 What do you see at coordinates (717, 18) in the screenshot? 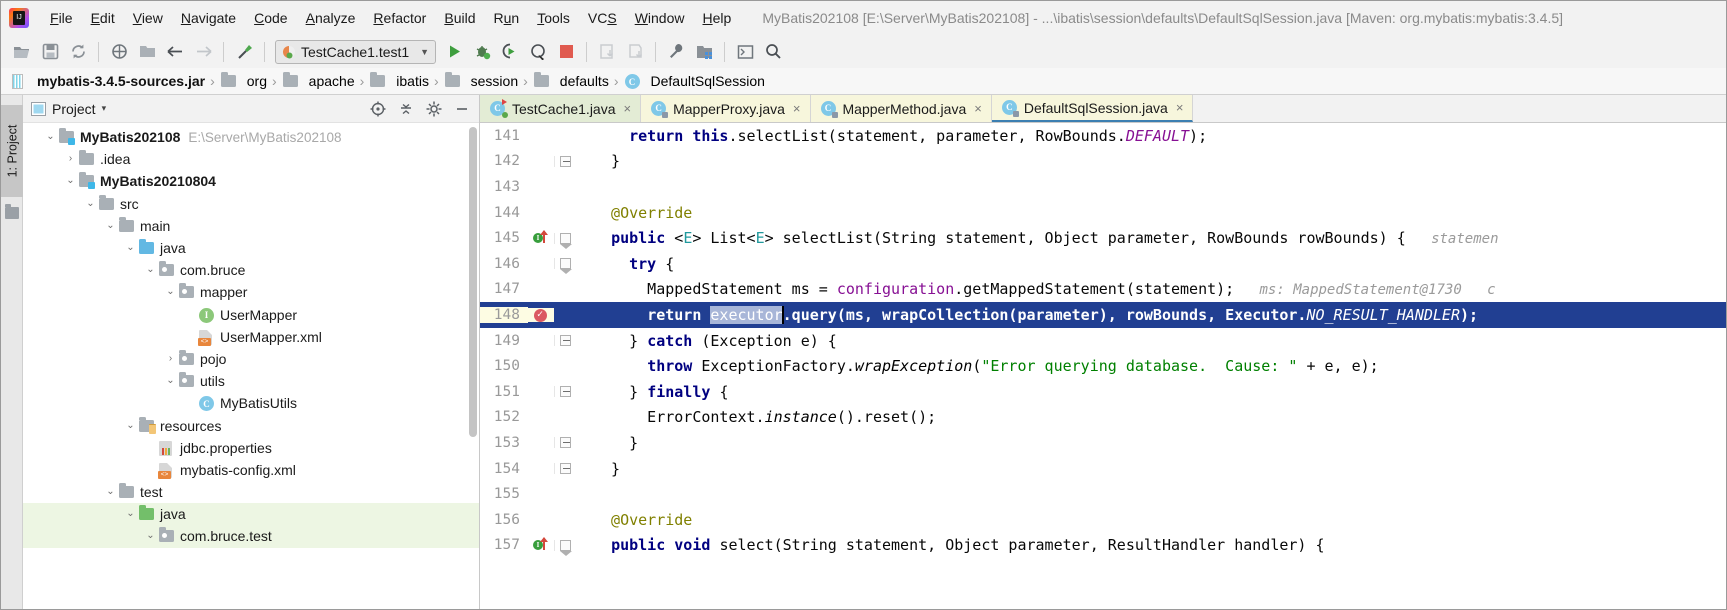
I see `menu-item-help: Help` at bounding box center [717, 18].